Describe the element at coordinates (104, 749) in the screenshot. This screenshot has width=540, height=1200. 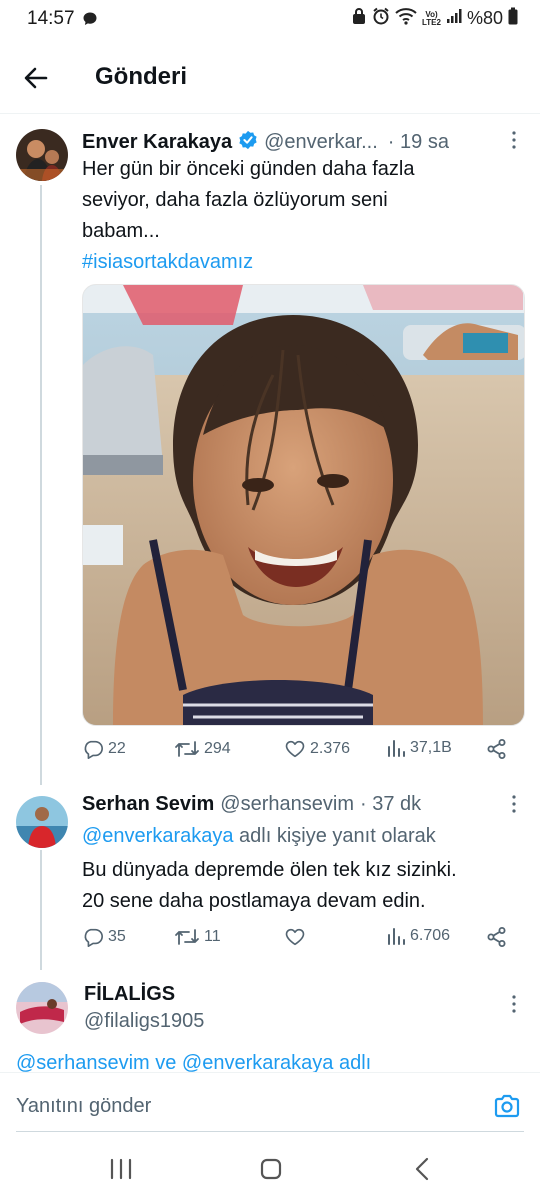
I see `reply-button: 22` at that location.